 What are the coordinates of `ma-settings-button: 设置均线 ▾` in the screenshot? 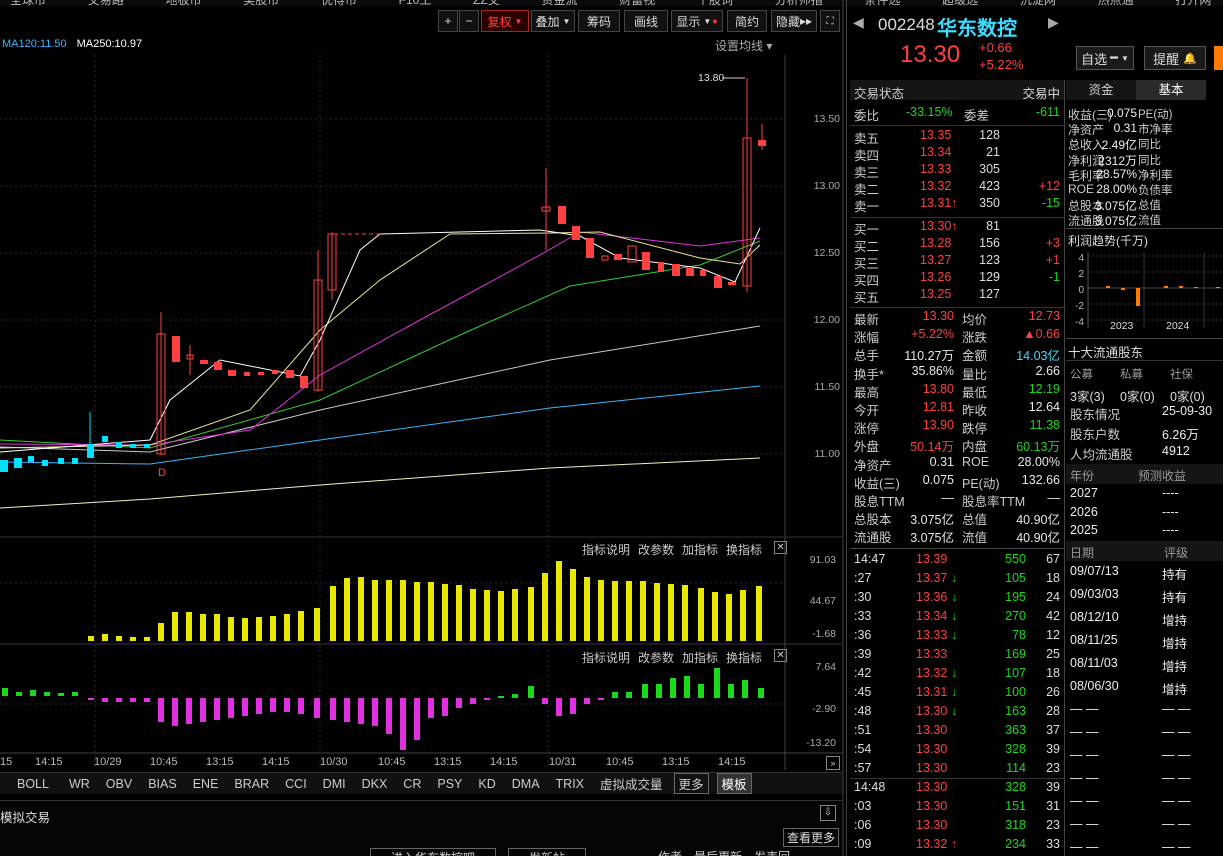 It's located at (743, 45).